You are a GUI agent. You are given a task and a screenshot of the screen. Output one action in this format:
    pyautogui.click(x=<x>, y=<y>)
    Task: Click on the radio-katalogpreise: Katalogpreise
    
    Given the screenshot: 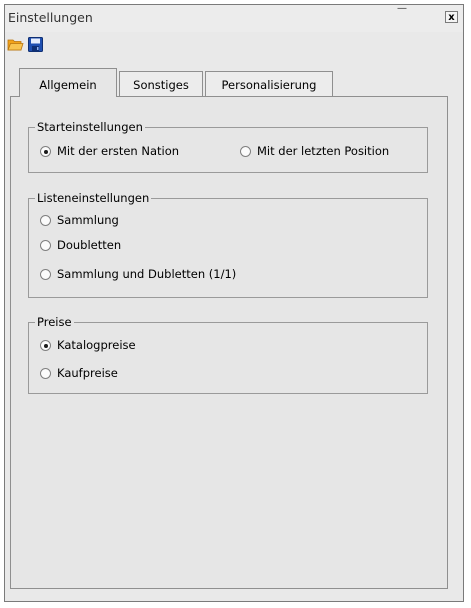 What is the action you would take?
    pyautogui.click(x=88, y=345)
    